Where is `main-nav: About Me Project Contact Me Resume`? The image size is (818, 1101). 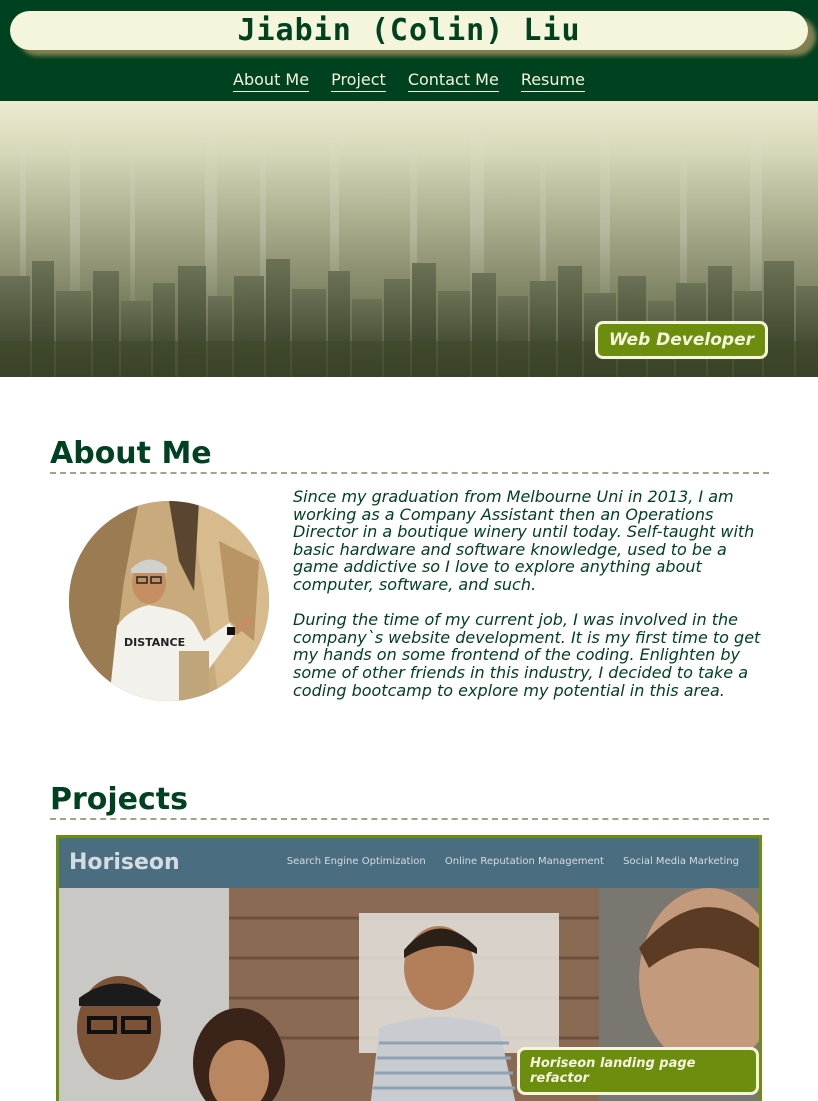
main-nav: About Me Project Contact Me Resume is located at coordinates (409, 81).